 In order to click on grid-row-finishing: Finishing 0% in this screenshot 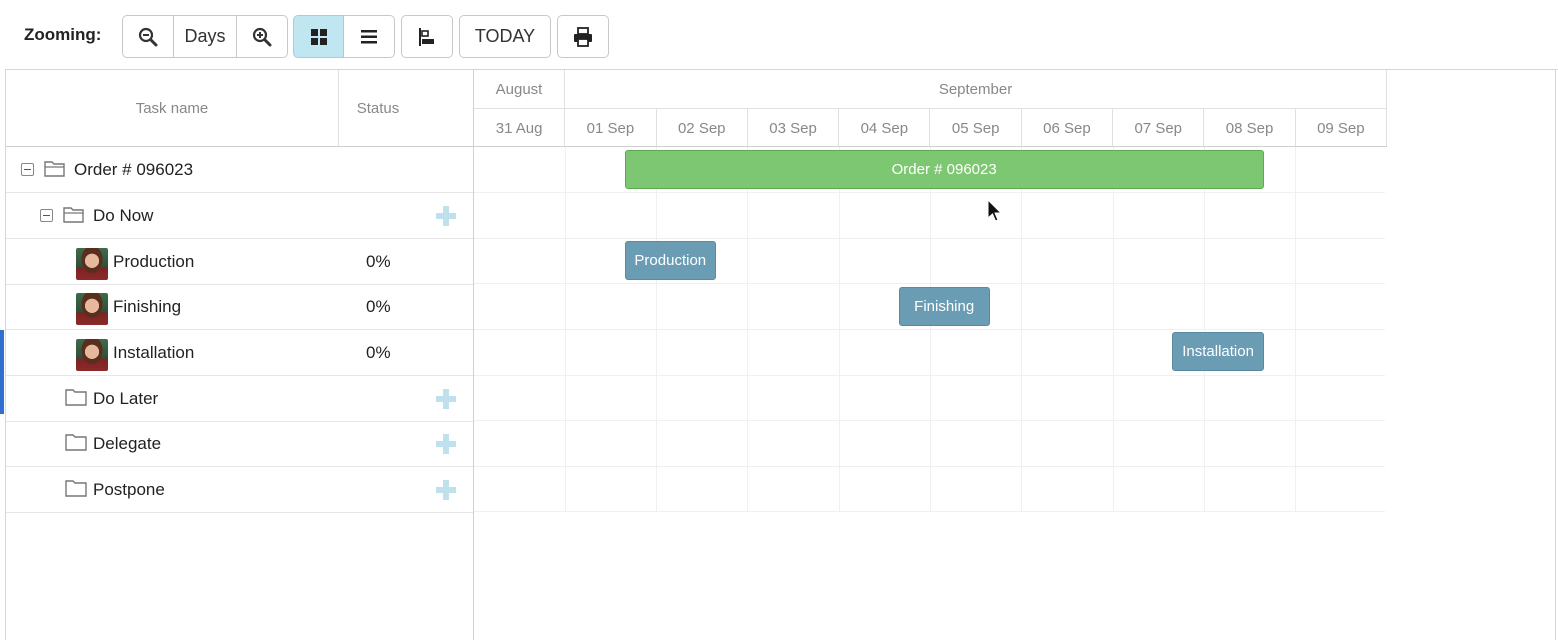, I will do `click(239, 307)`.